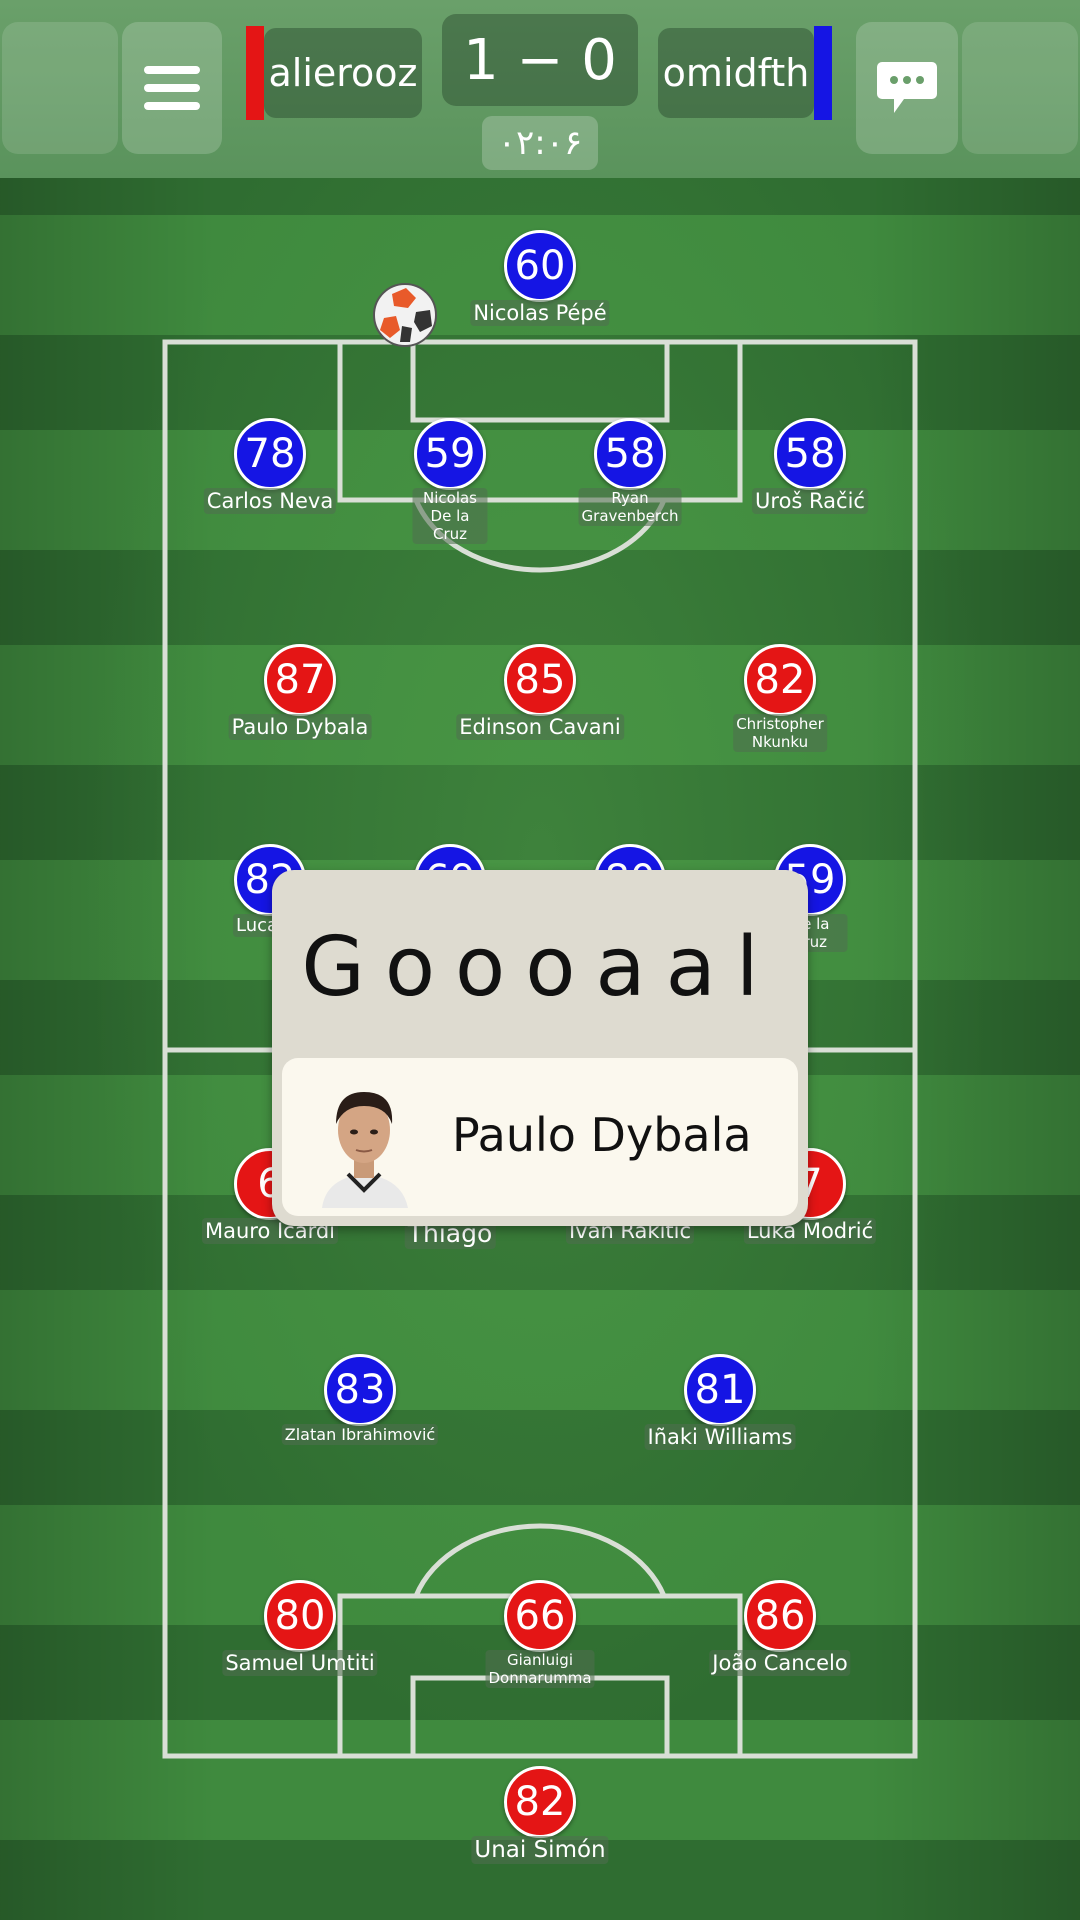 The height and width of the screenshot is (1920, 1080). I want to click on player-name-label: Samuel Umtiti, so click(300, 1663).